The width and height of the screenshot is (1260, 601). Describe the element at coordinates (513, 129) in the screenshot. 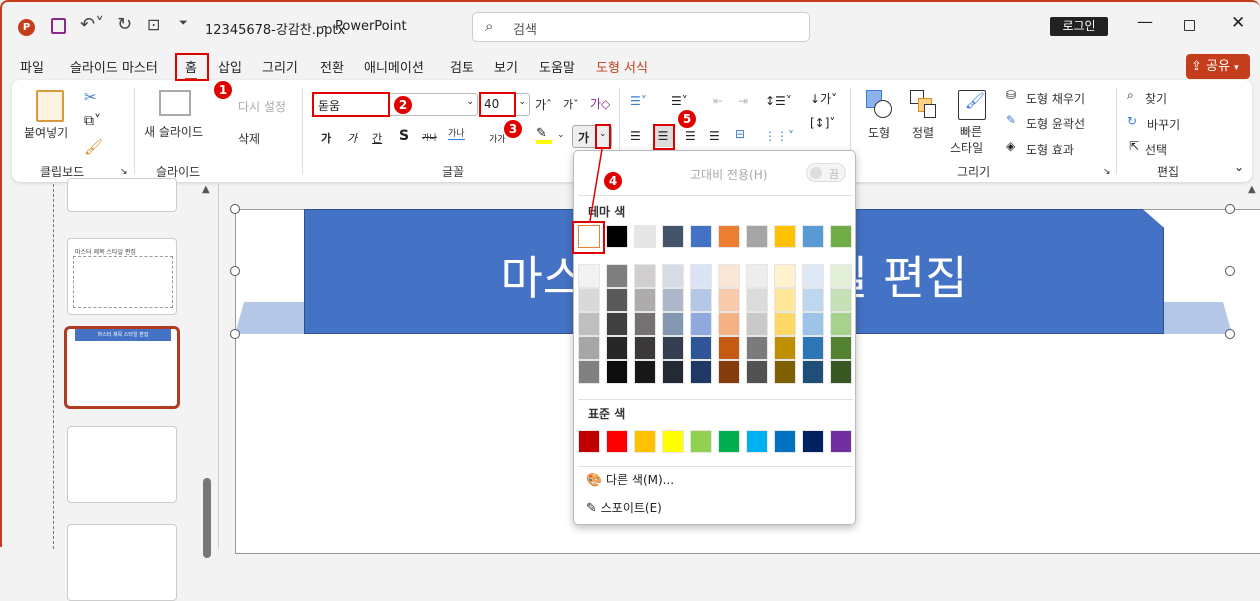

I see `annotation-marker-3: 3` at that location.